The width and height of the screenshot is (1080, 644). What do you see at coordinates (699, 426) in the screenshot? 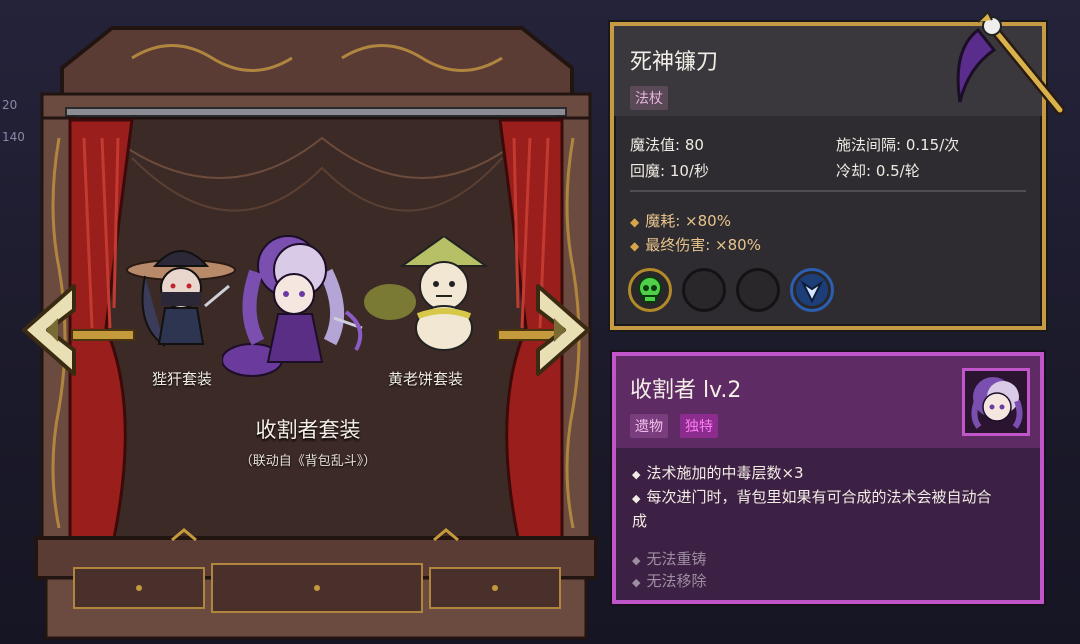
I see `relic-unique-tag: 独特` at bounding box center [699, 426].